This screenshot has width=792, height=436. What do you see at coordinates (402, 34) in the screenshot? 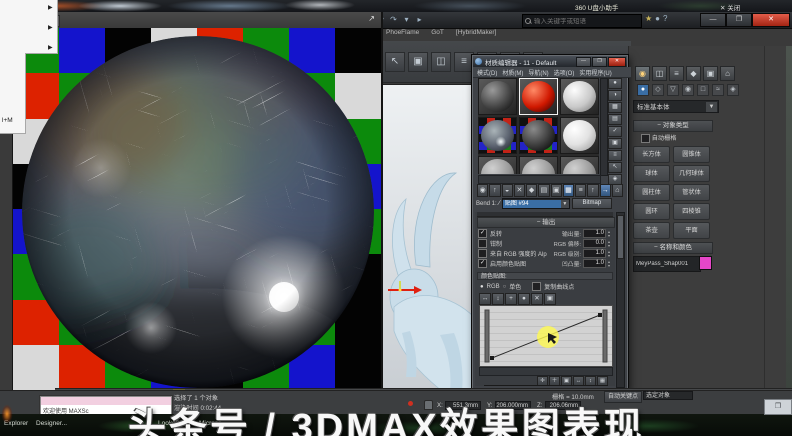
I see `menu-item: PhoeFlame` at bounding box center [402, 34].